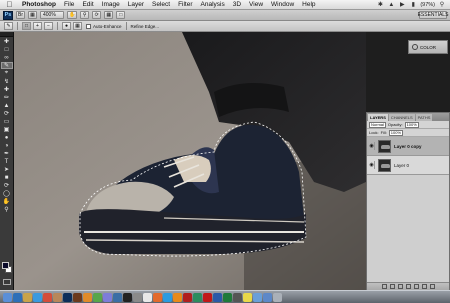 Image resolution: width=450 pixels, height=303 pixels. What do you see at coordinates (111, 5) in the screenshot?
I see `menu-image: Image` at bounding box center [111, 5].